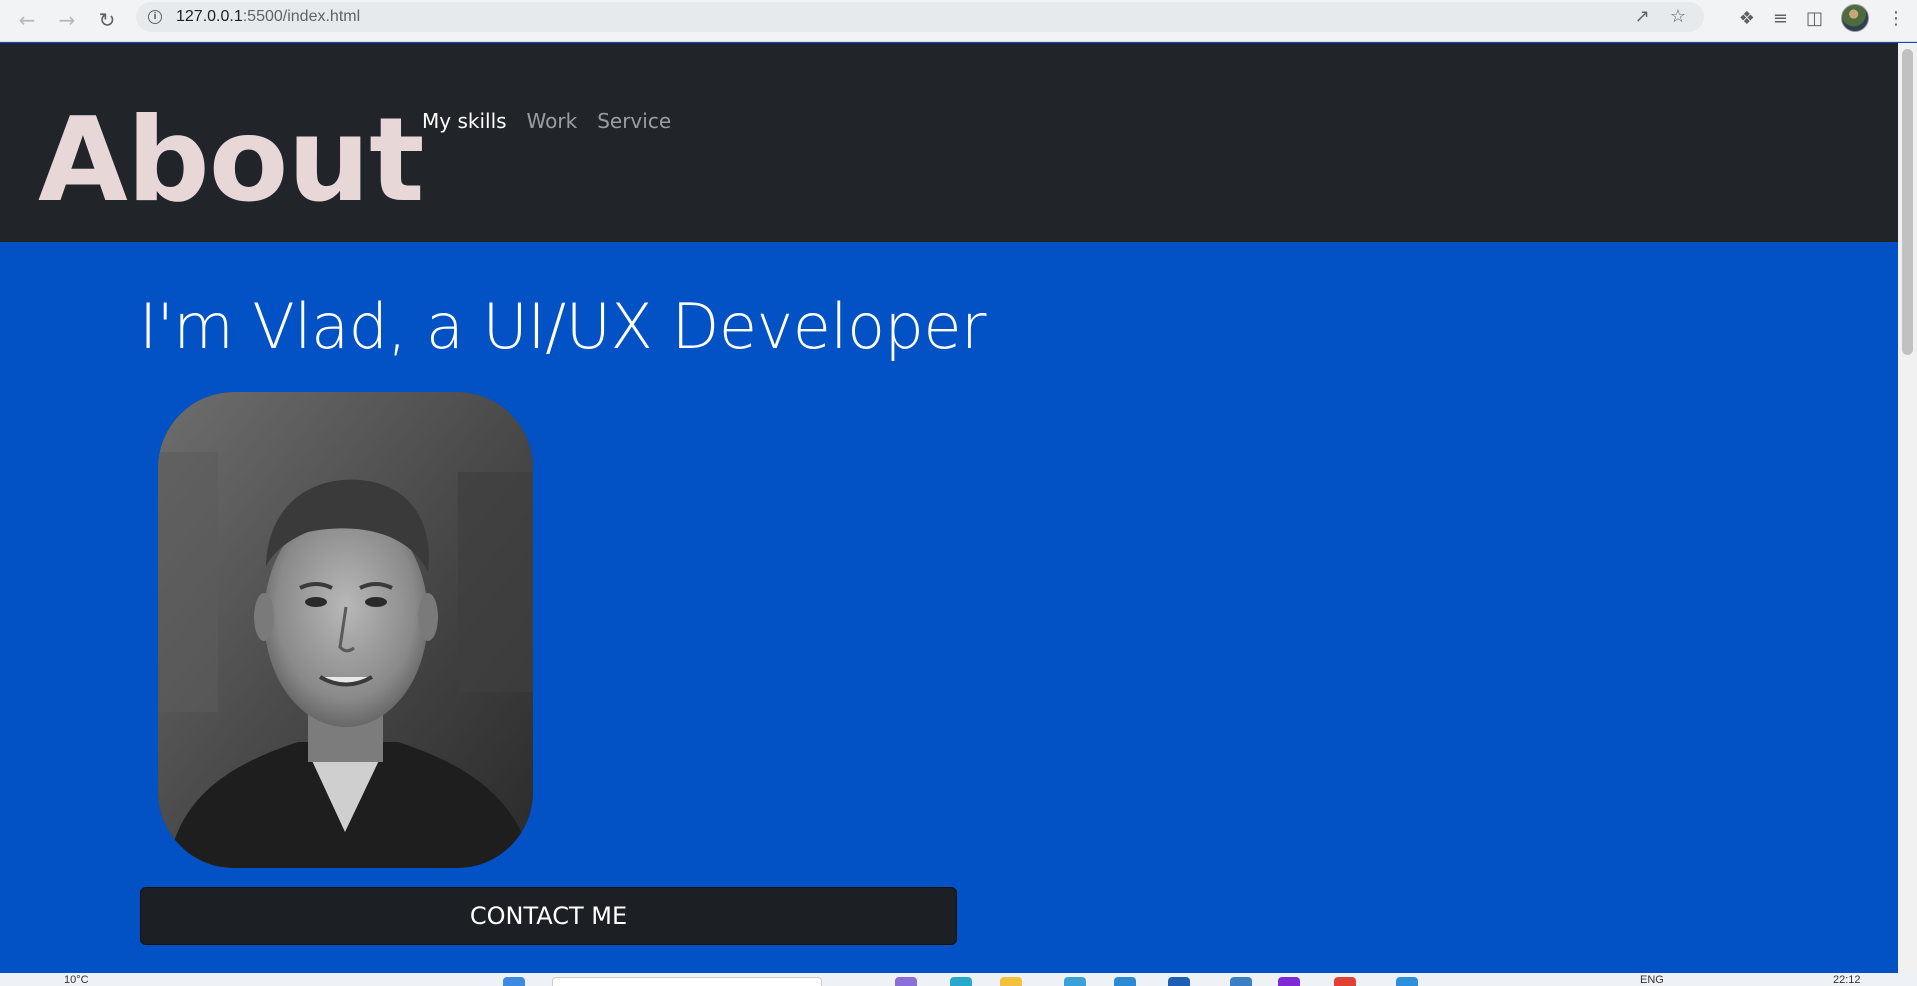  What do you see at coordinates (1907, 508) in the screenshot?
I see `page-scrollbar` at bounding box center [1907, 508].